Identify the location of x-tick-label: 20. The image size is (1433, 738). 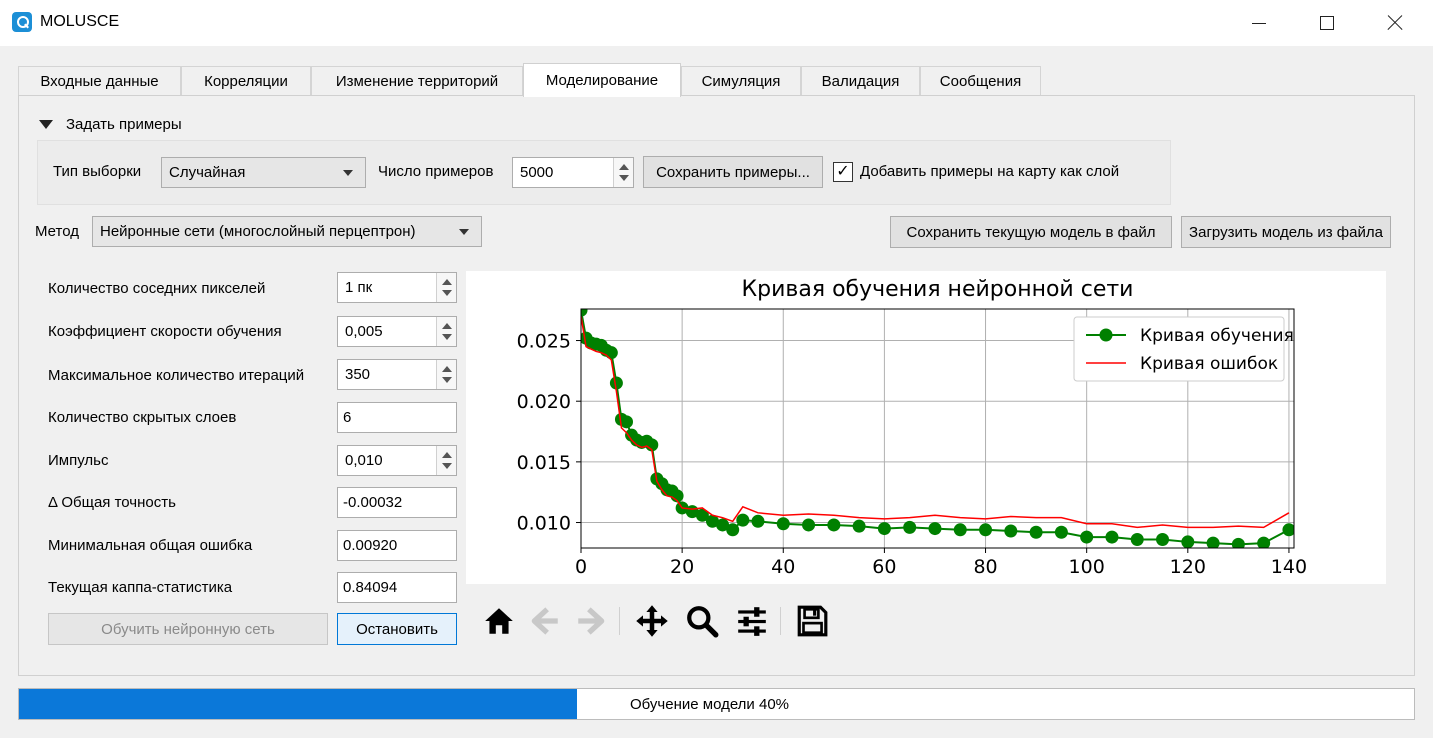
(682, 567).